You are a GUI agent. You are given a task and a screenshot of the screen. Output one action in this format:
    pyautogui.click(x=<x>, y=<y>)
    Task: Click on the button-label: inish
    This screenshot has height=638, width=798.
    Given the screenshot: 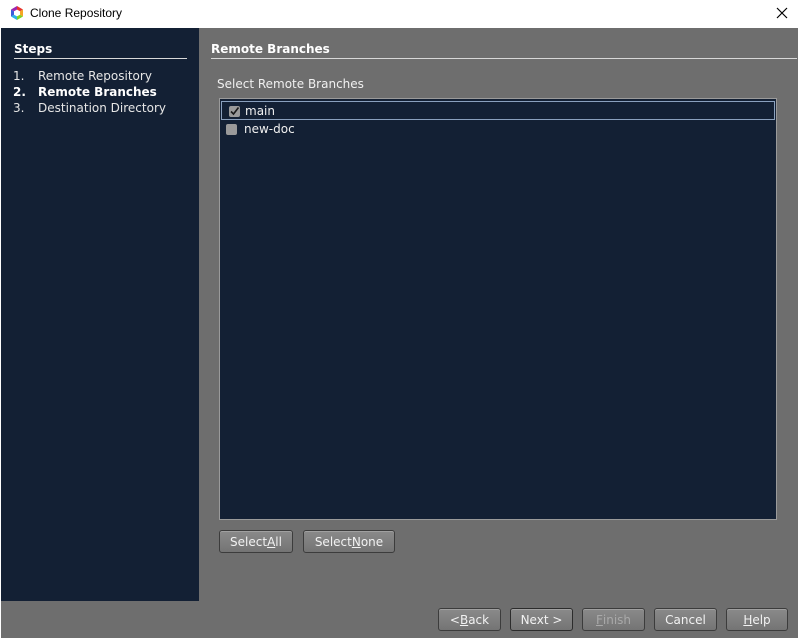 What is the action you would take?
    pyautogui.click(x=617, y=619)
    